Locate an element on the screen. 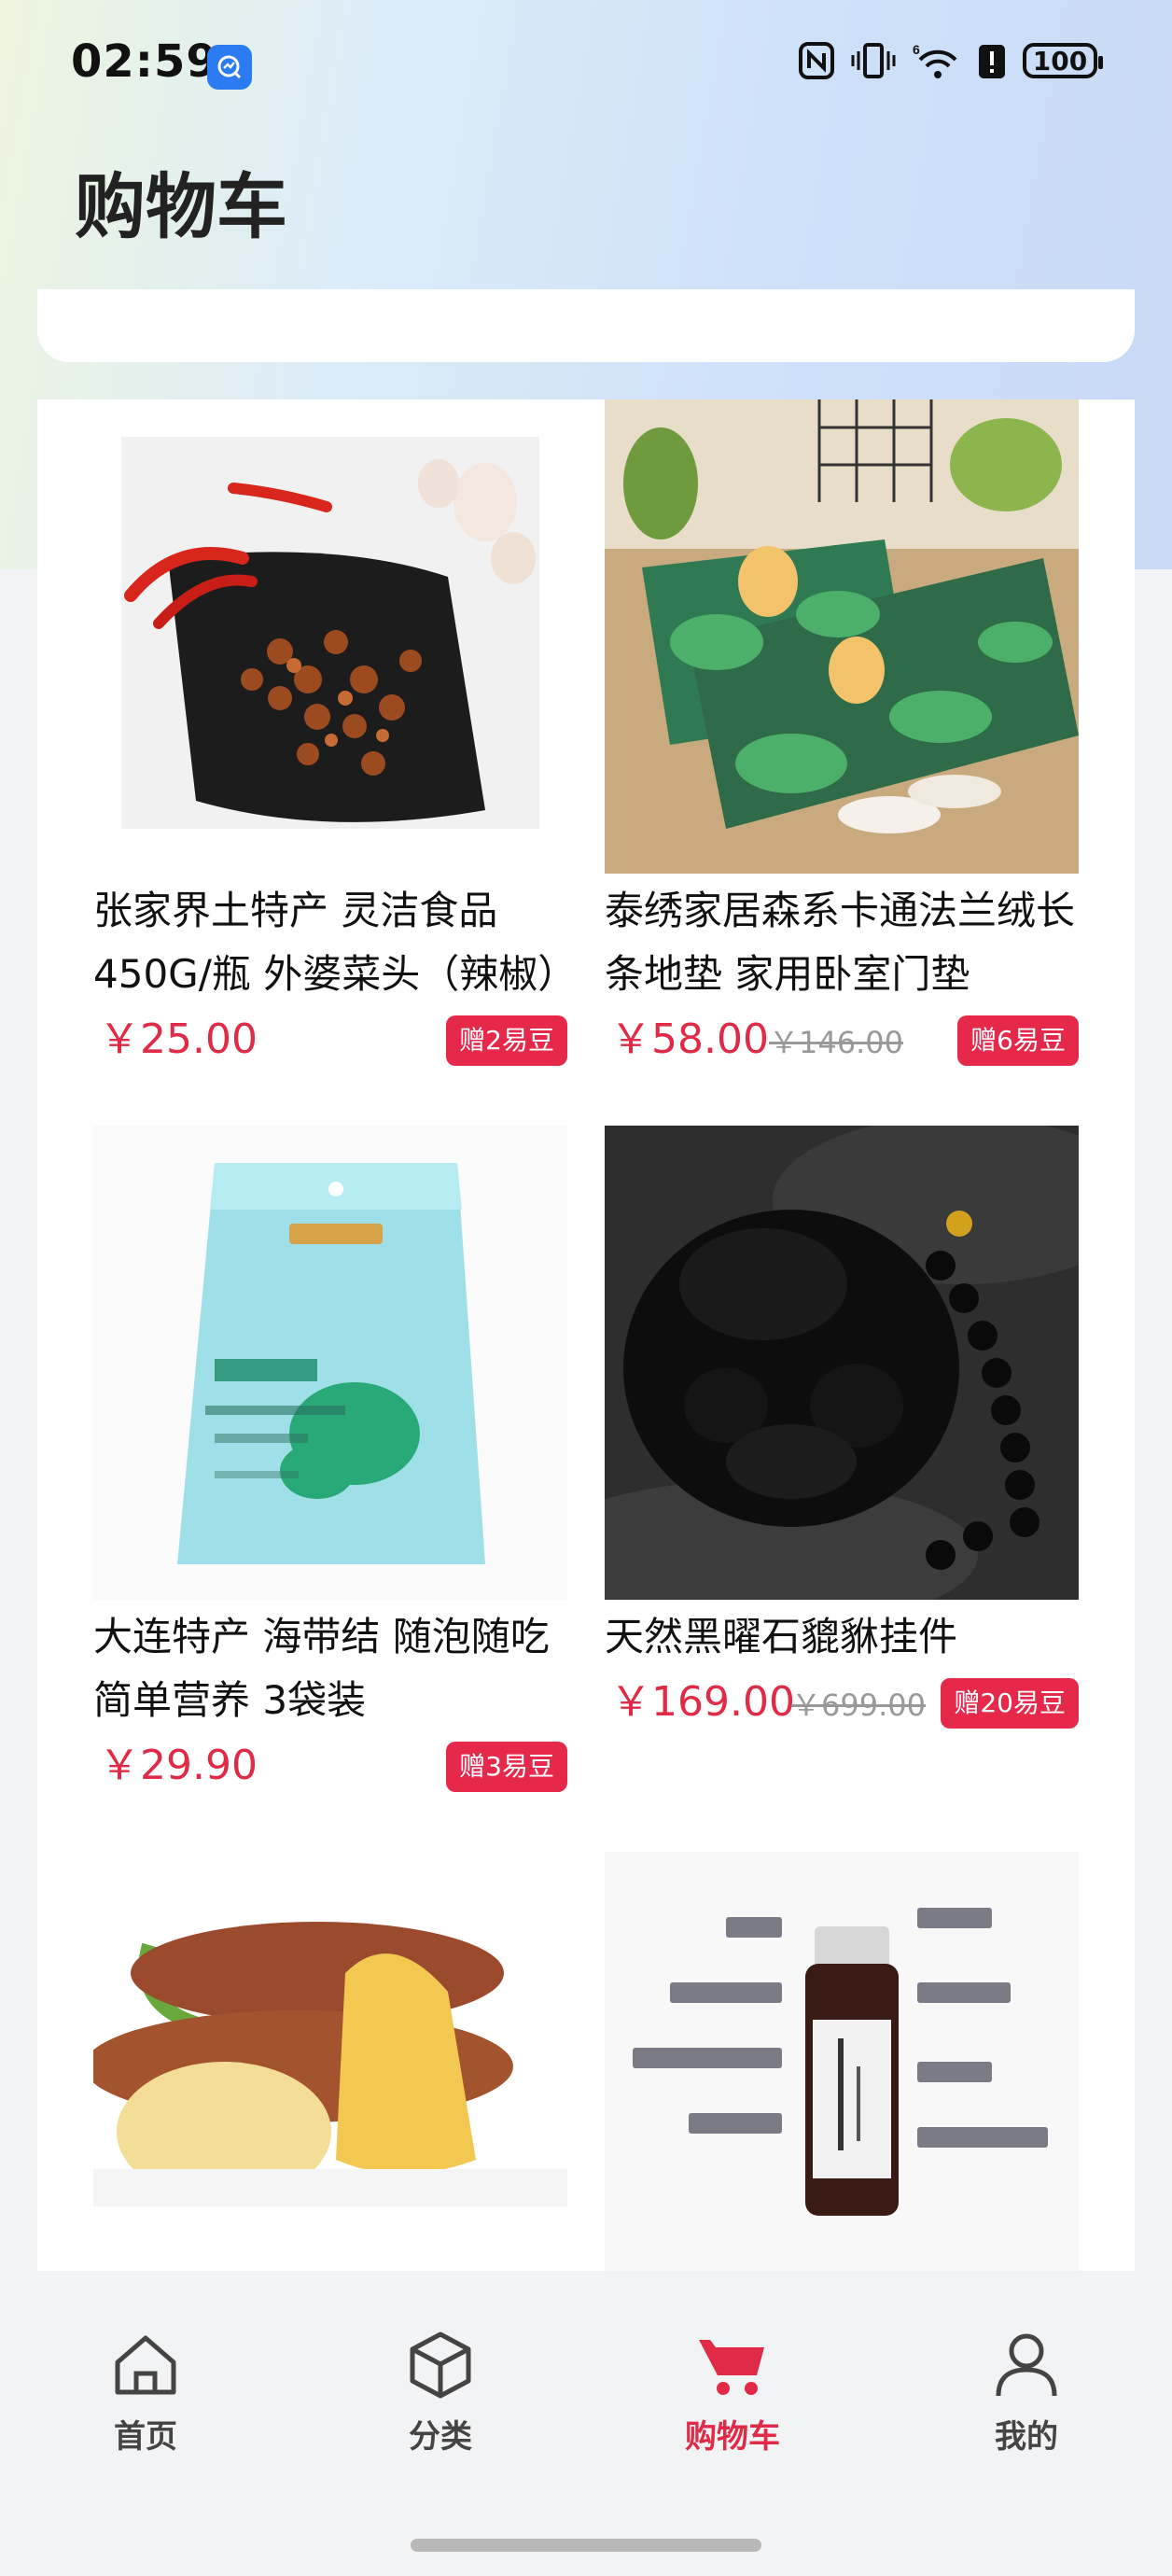 The image size is (1172, 2576). svg-text: 6 is located at coordinates (916, 49).